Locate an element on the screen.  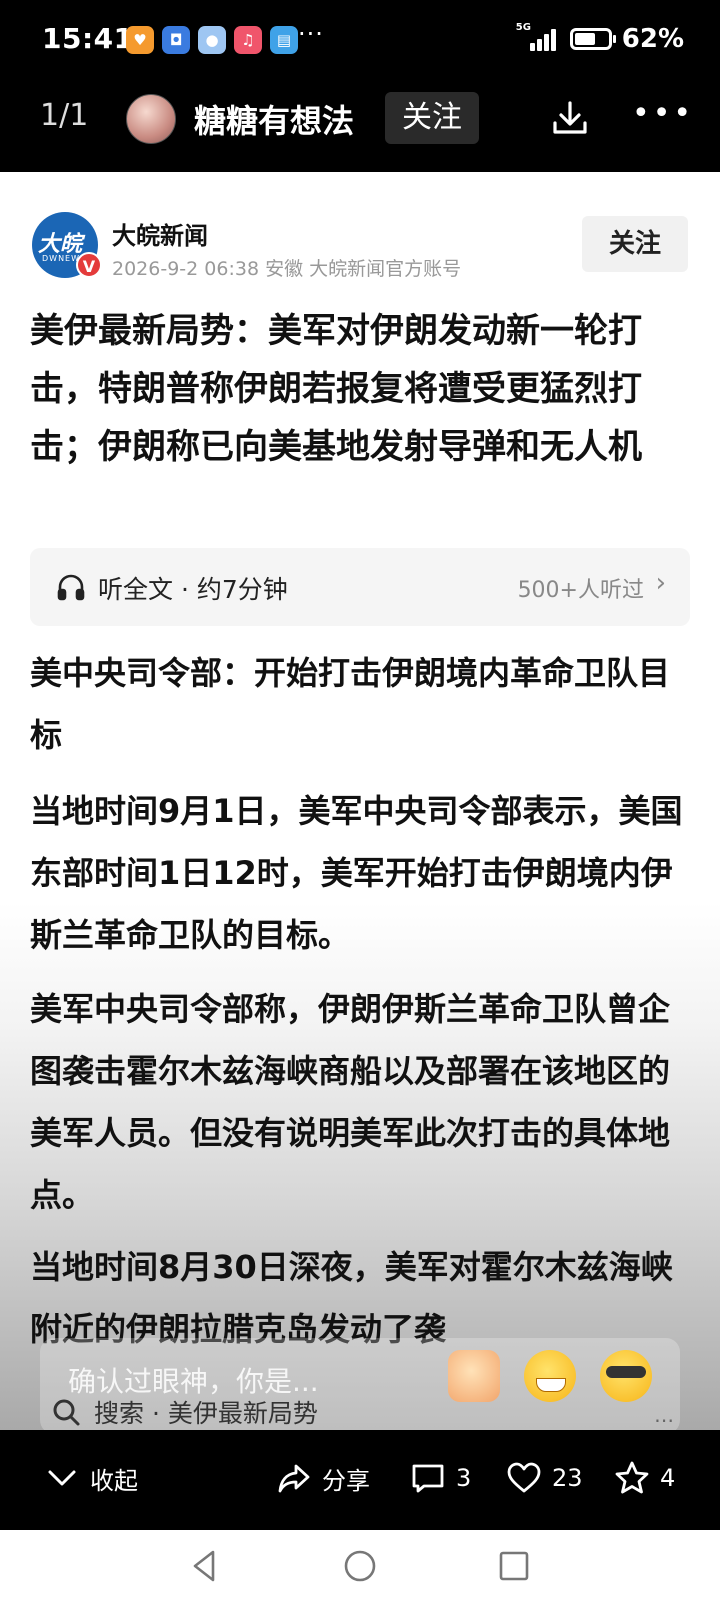
headphones-icon is located at coordinates (71, 587).